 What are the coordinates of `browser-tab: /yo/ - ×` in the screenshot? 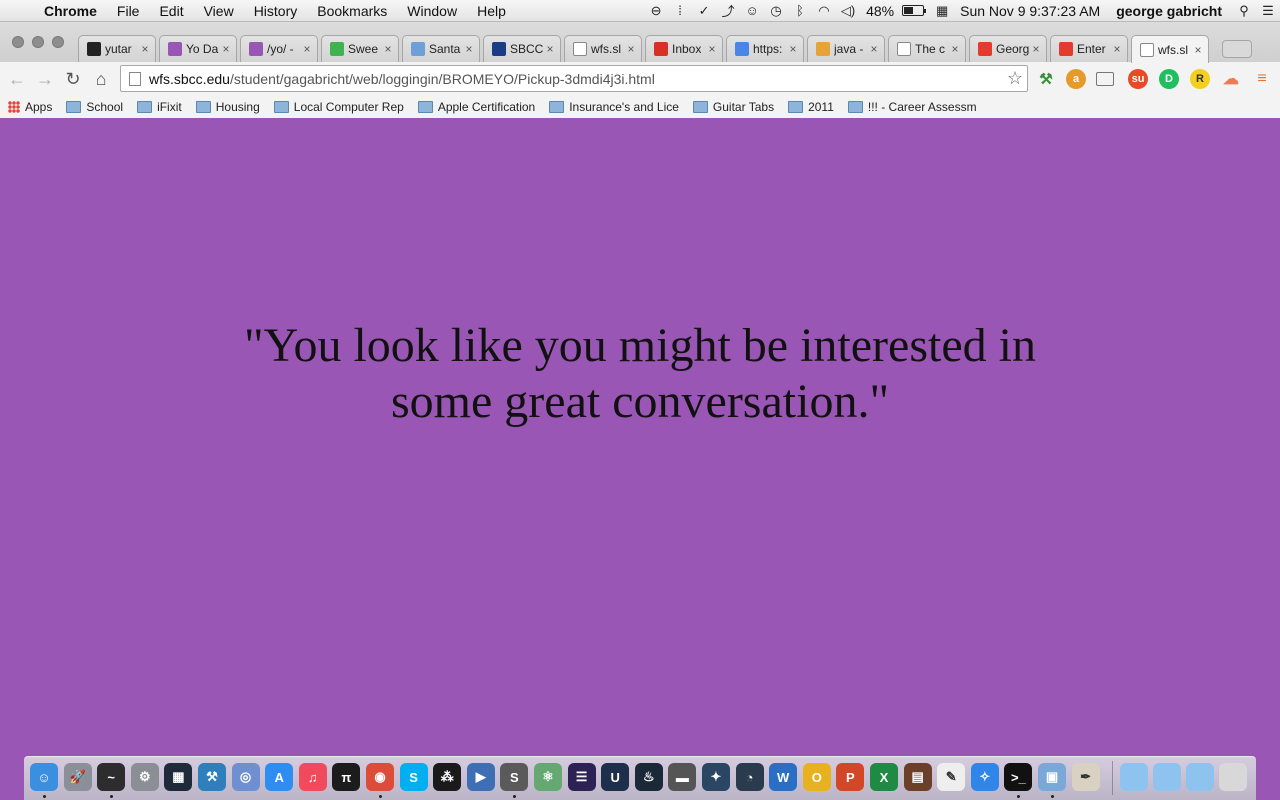 It's located at (279, 48).